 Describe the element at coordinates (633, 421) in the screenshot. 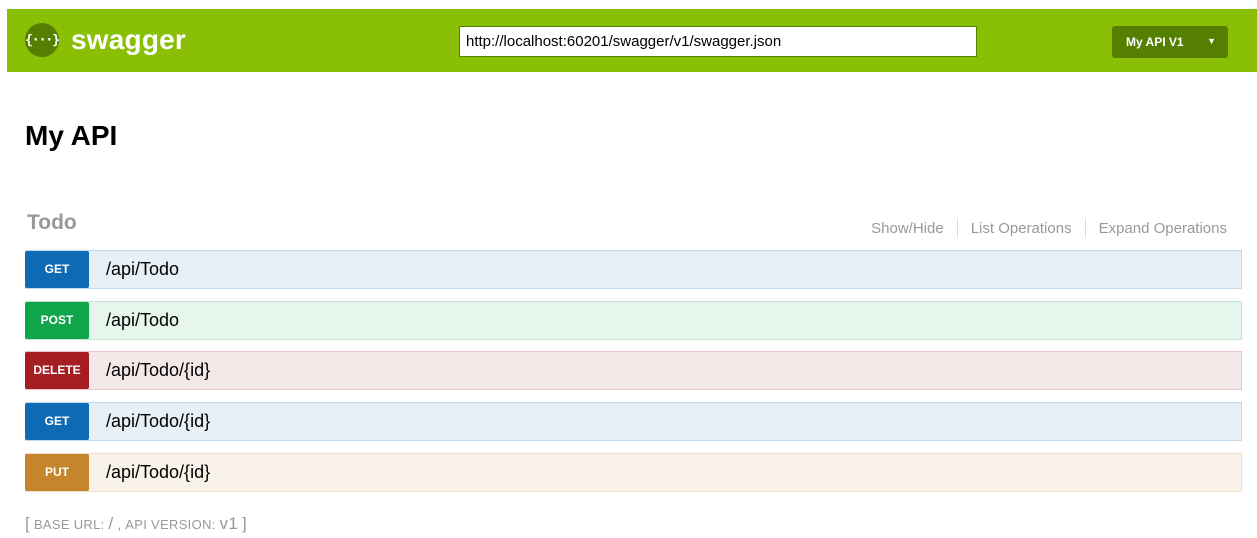

I see `operation-get-todo-id: GET /api/Todo/{id}` at that location.